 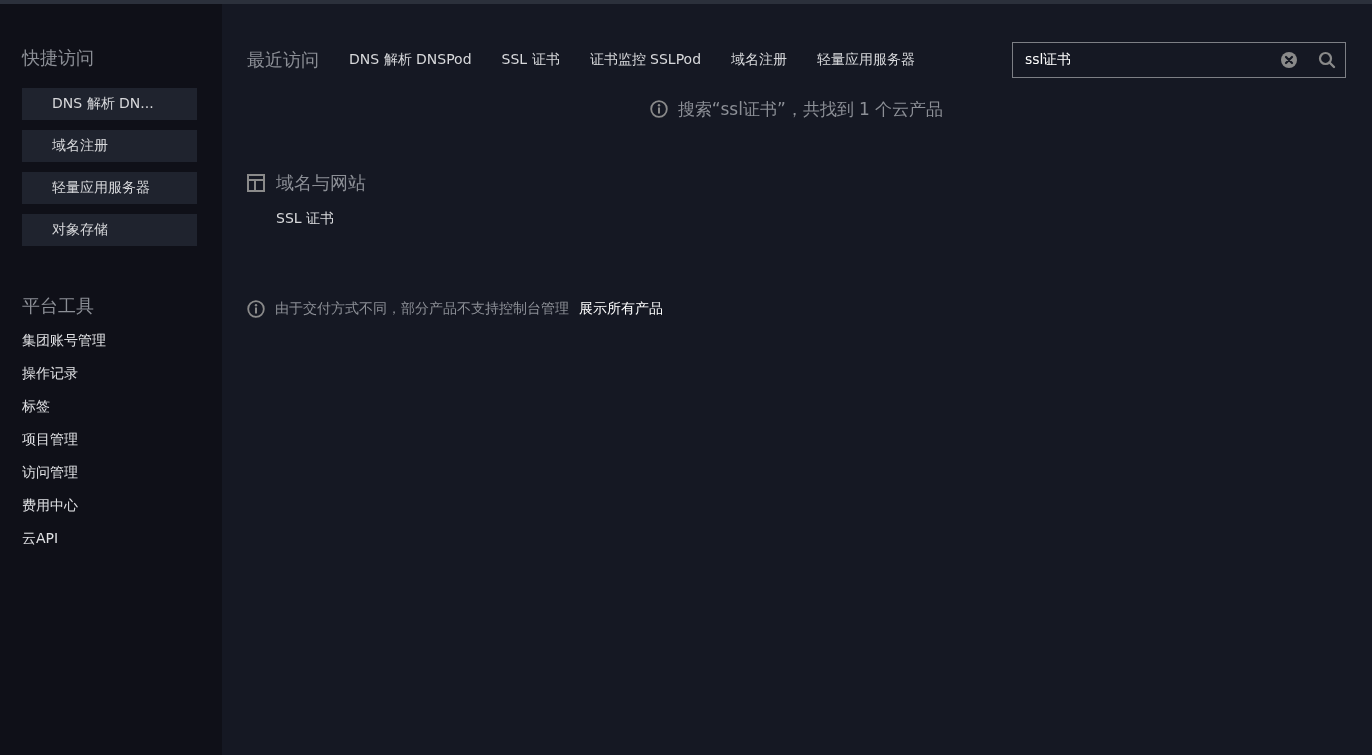 What do you see at coordinates (50, 375) in the screenshot?
I see `tool-link: 操作记录` at bounding box center [50, 375].